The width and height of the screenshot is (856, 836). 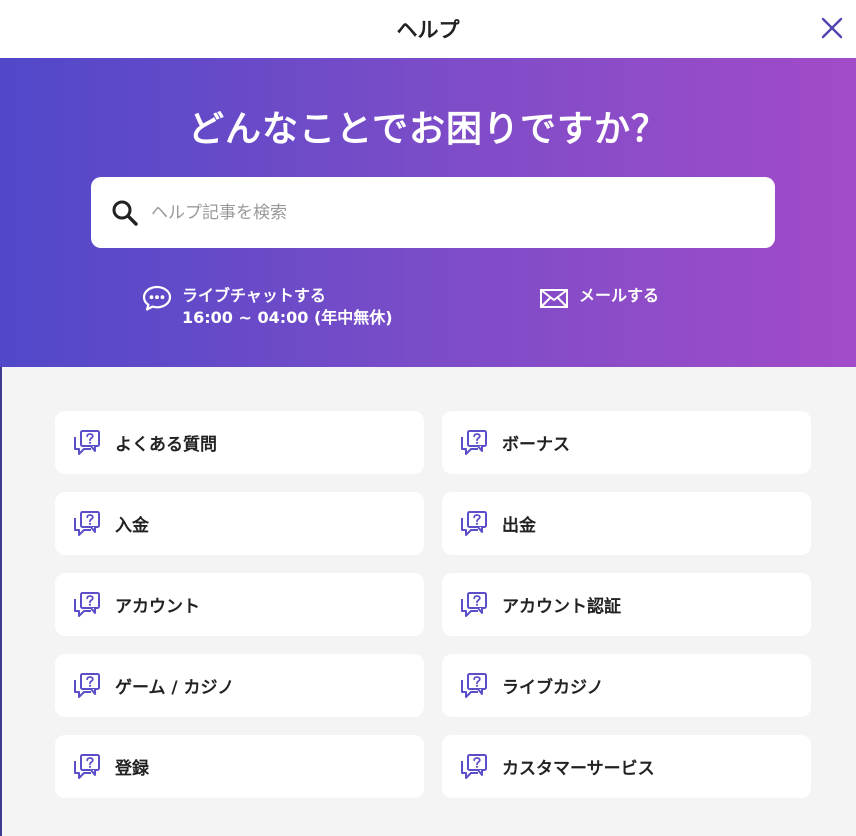 What do you see at coordinates (287, 317) in the screenshot?
I see `live-chat-hours: 16:00 ~ 04:00 (年中無休)` at bounding box center [287, 317].